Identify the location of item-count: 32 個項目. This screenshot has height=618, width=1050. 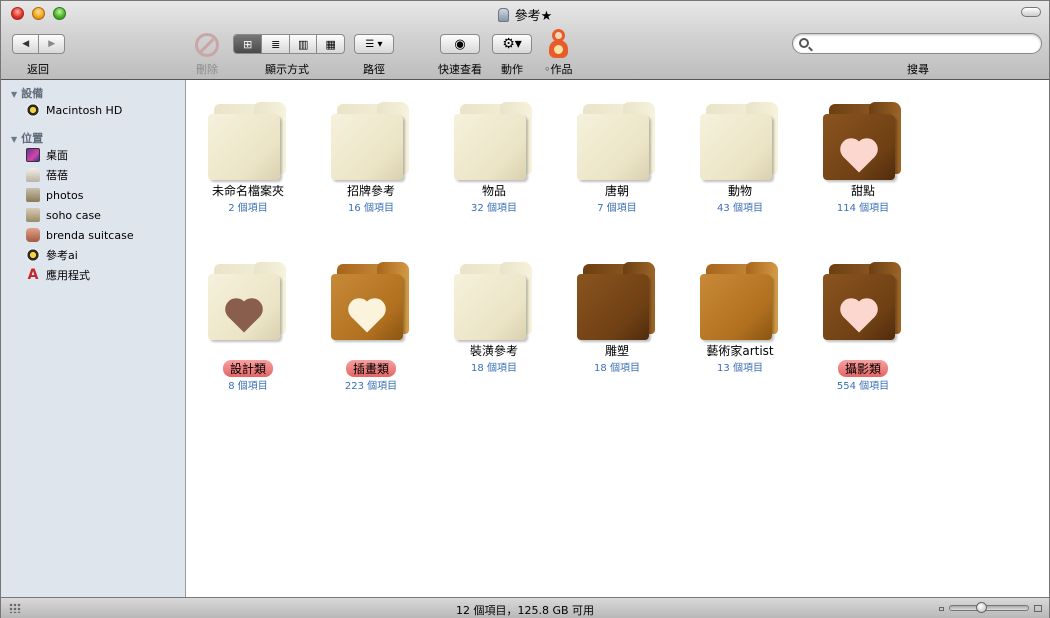
(494, 208).